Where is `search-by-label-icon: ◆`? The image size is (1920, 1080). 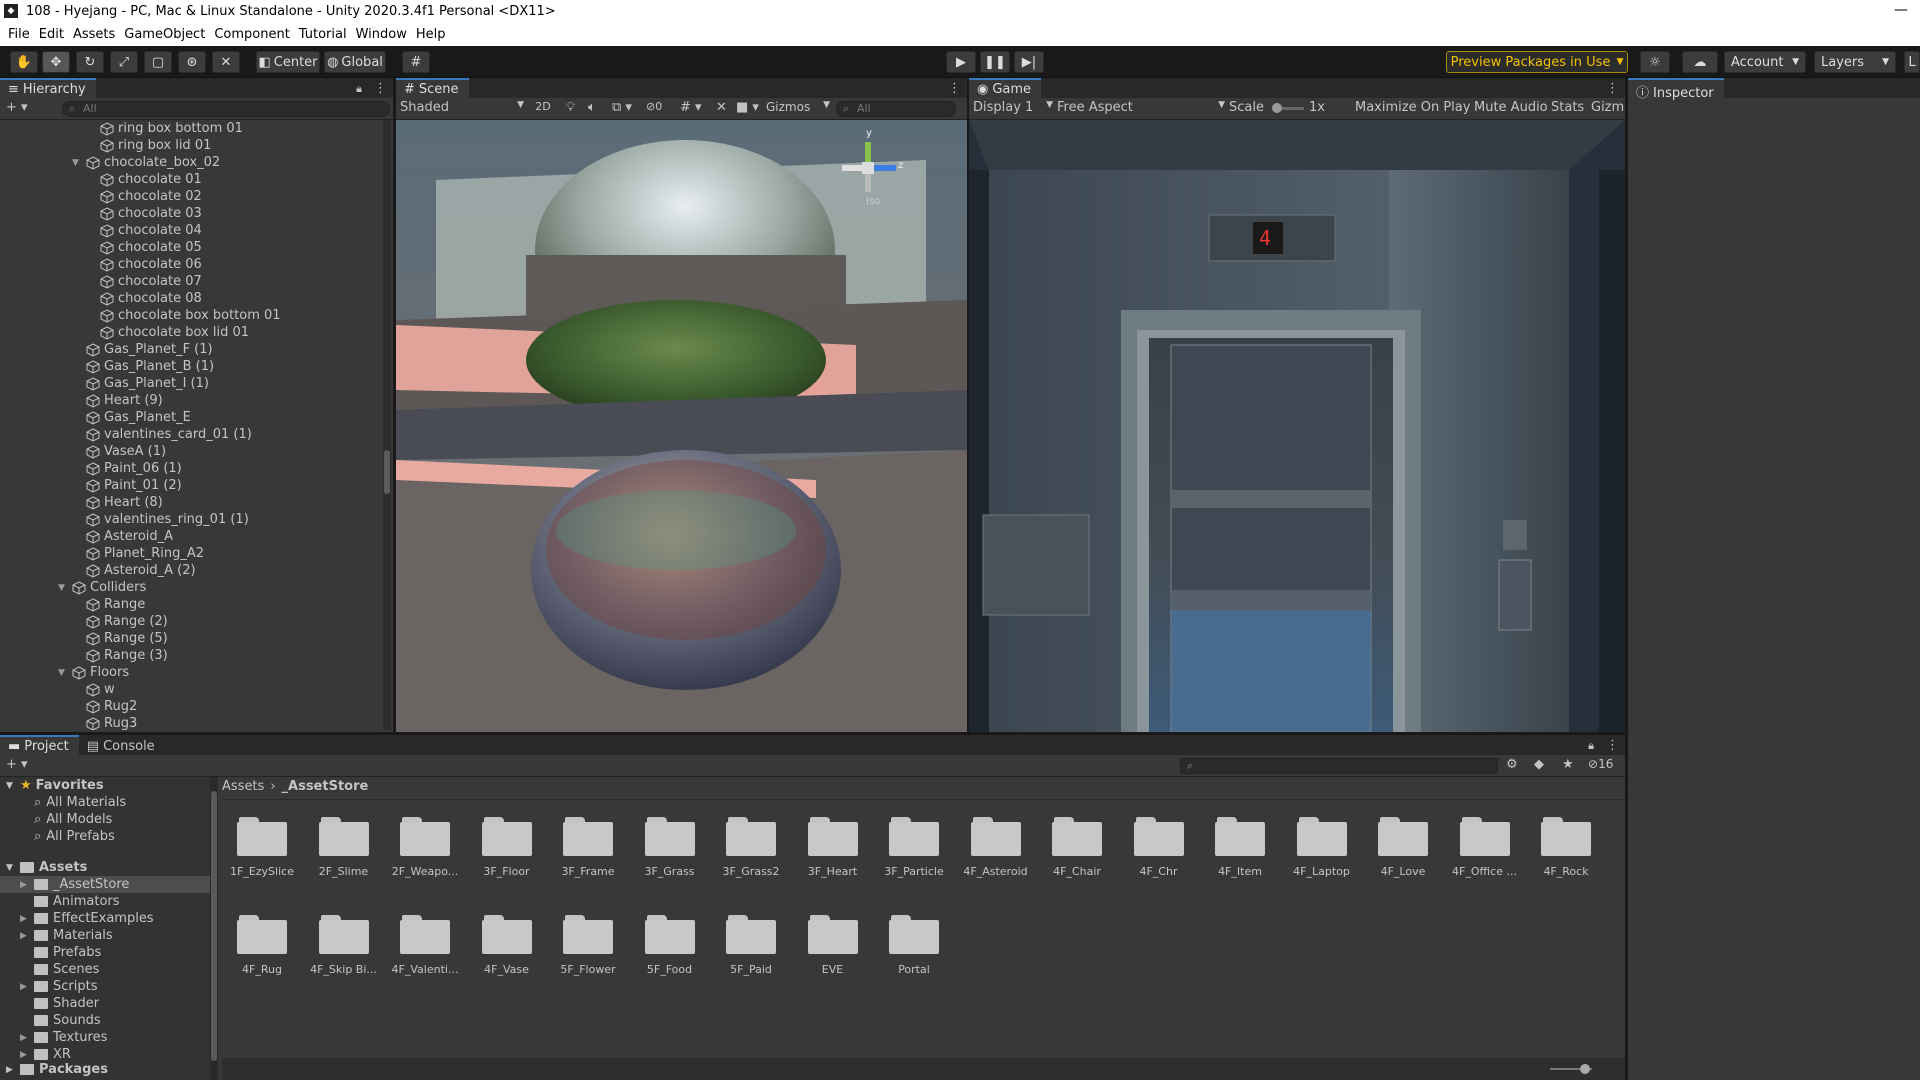 search-by-label-icon: ◆ is located at coordinates (1539, 766).